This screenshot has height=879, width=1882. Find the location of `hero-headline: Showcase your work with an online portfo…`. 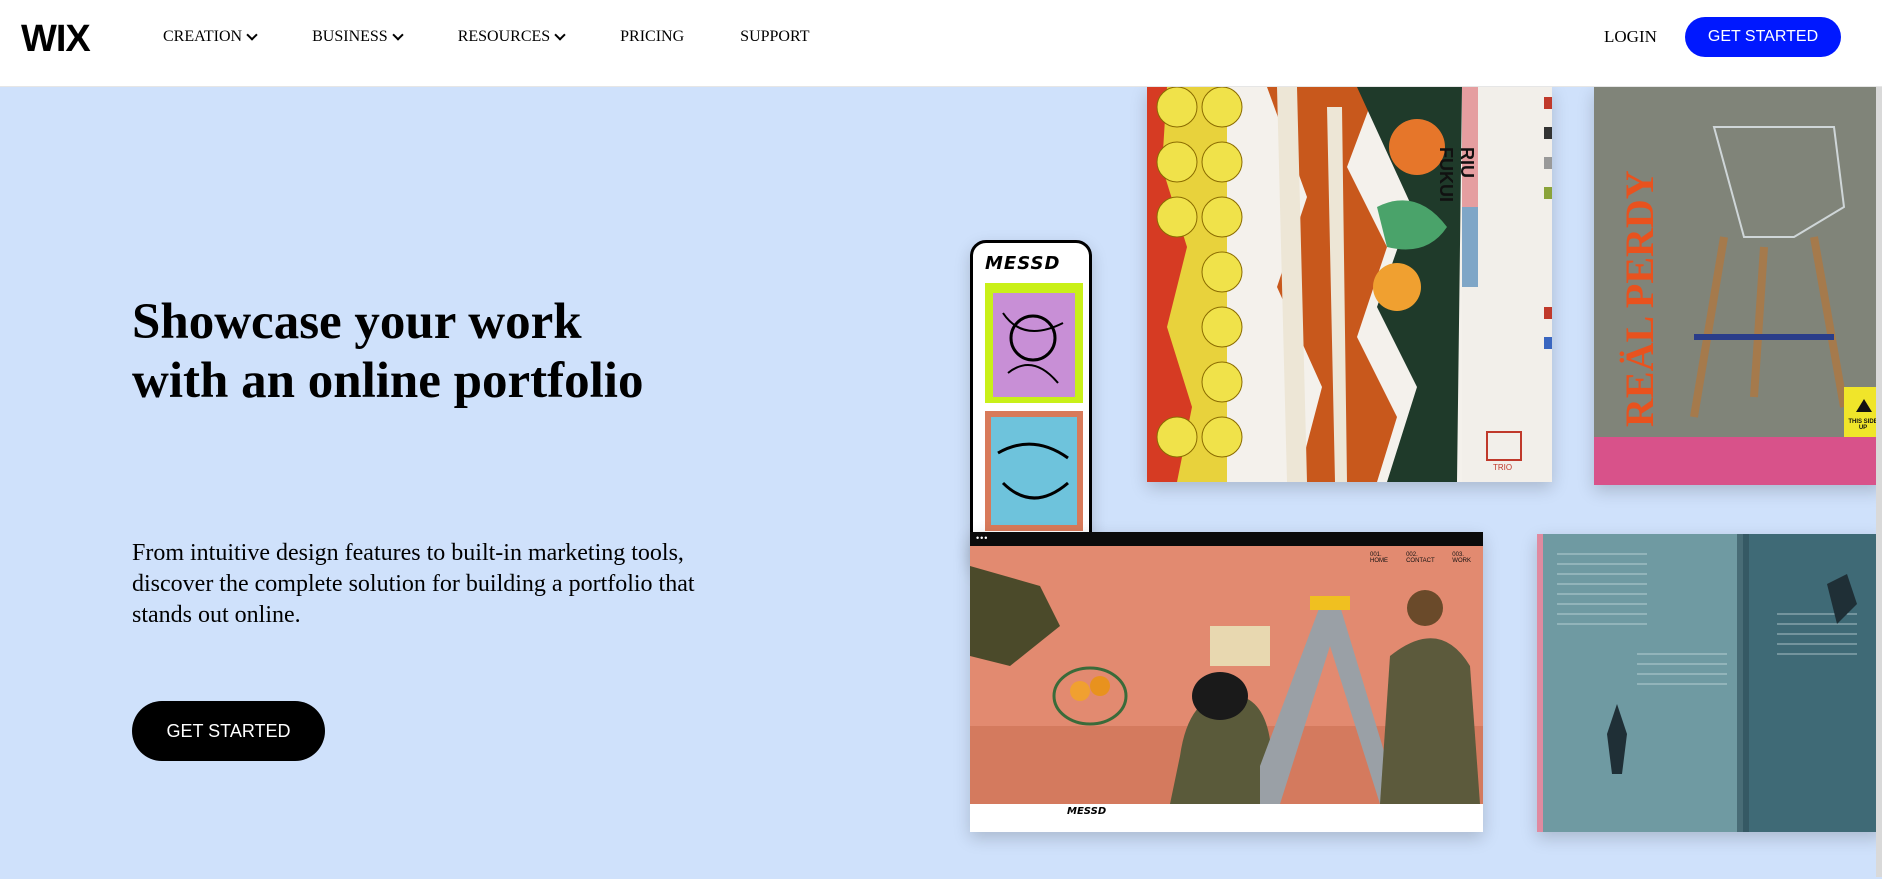

hero-headline: Showcase your work with an online portfo… is located at coordinates (388, 351).